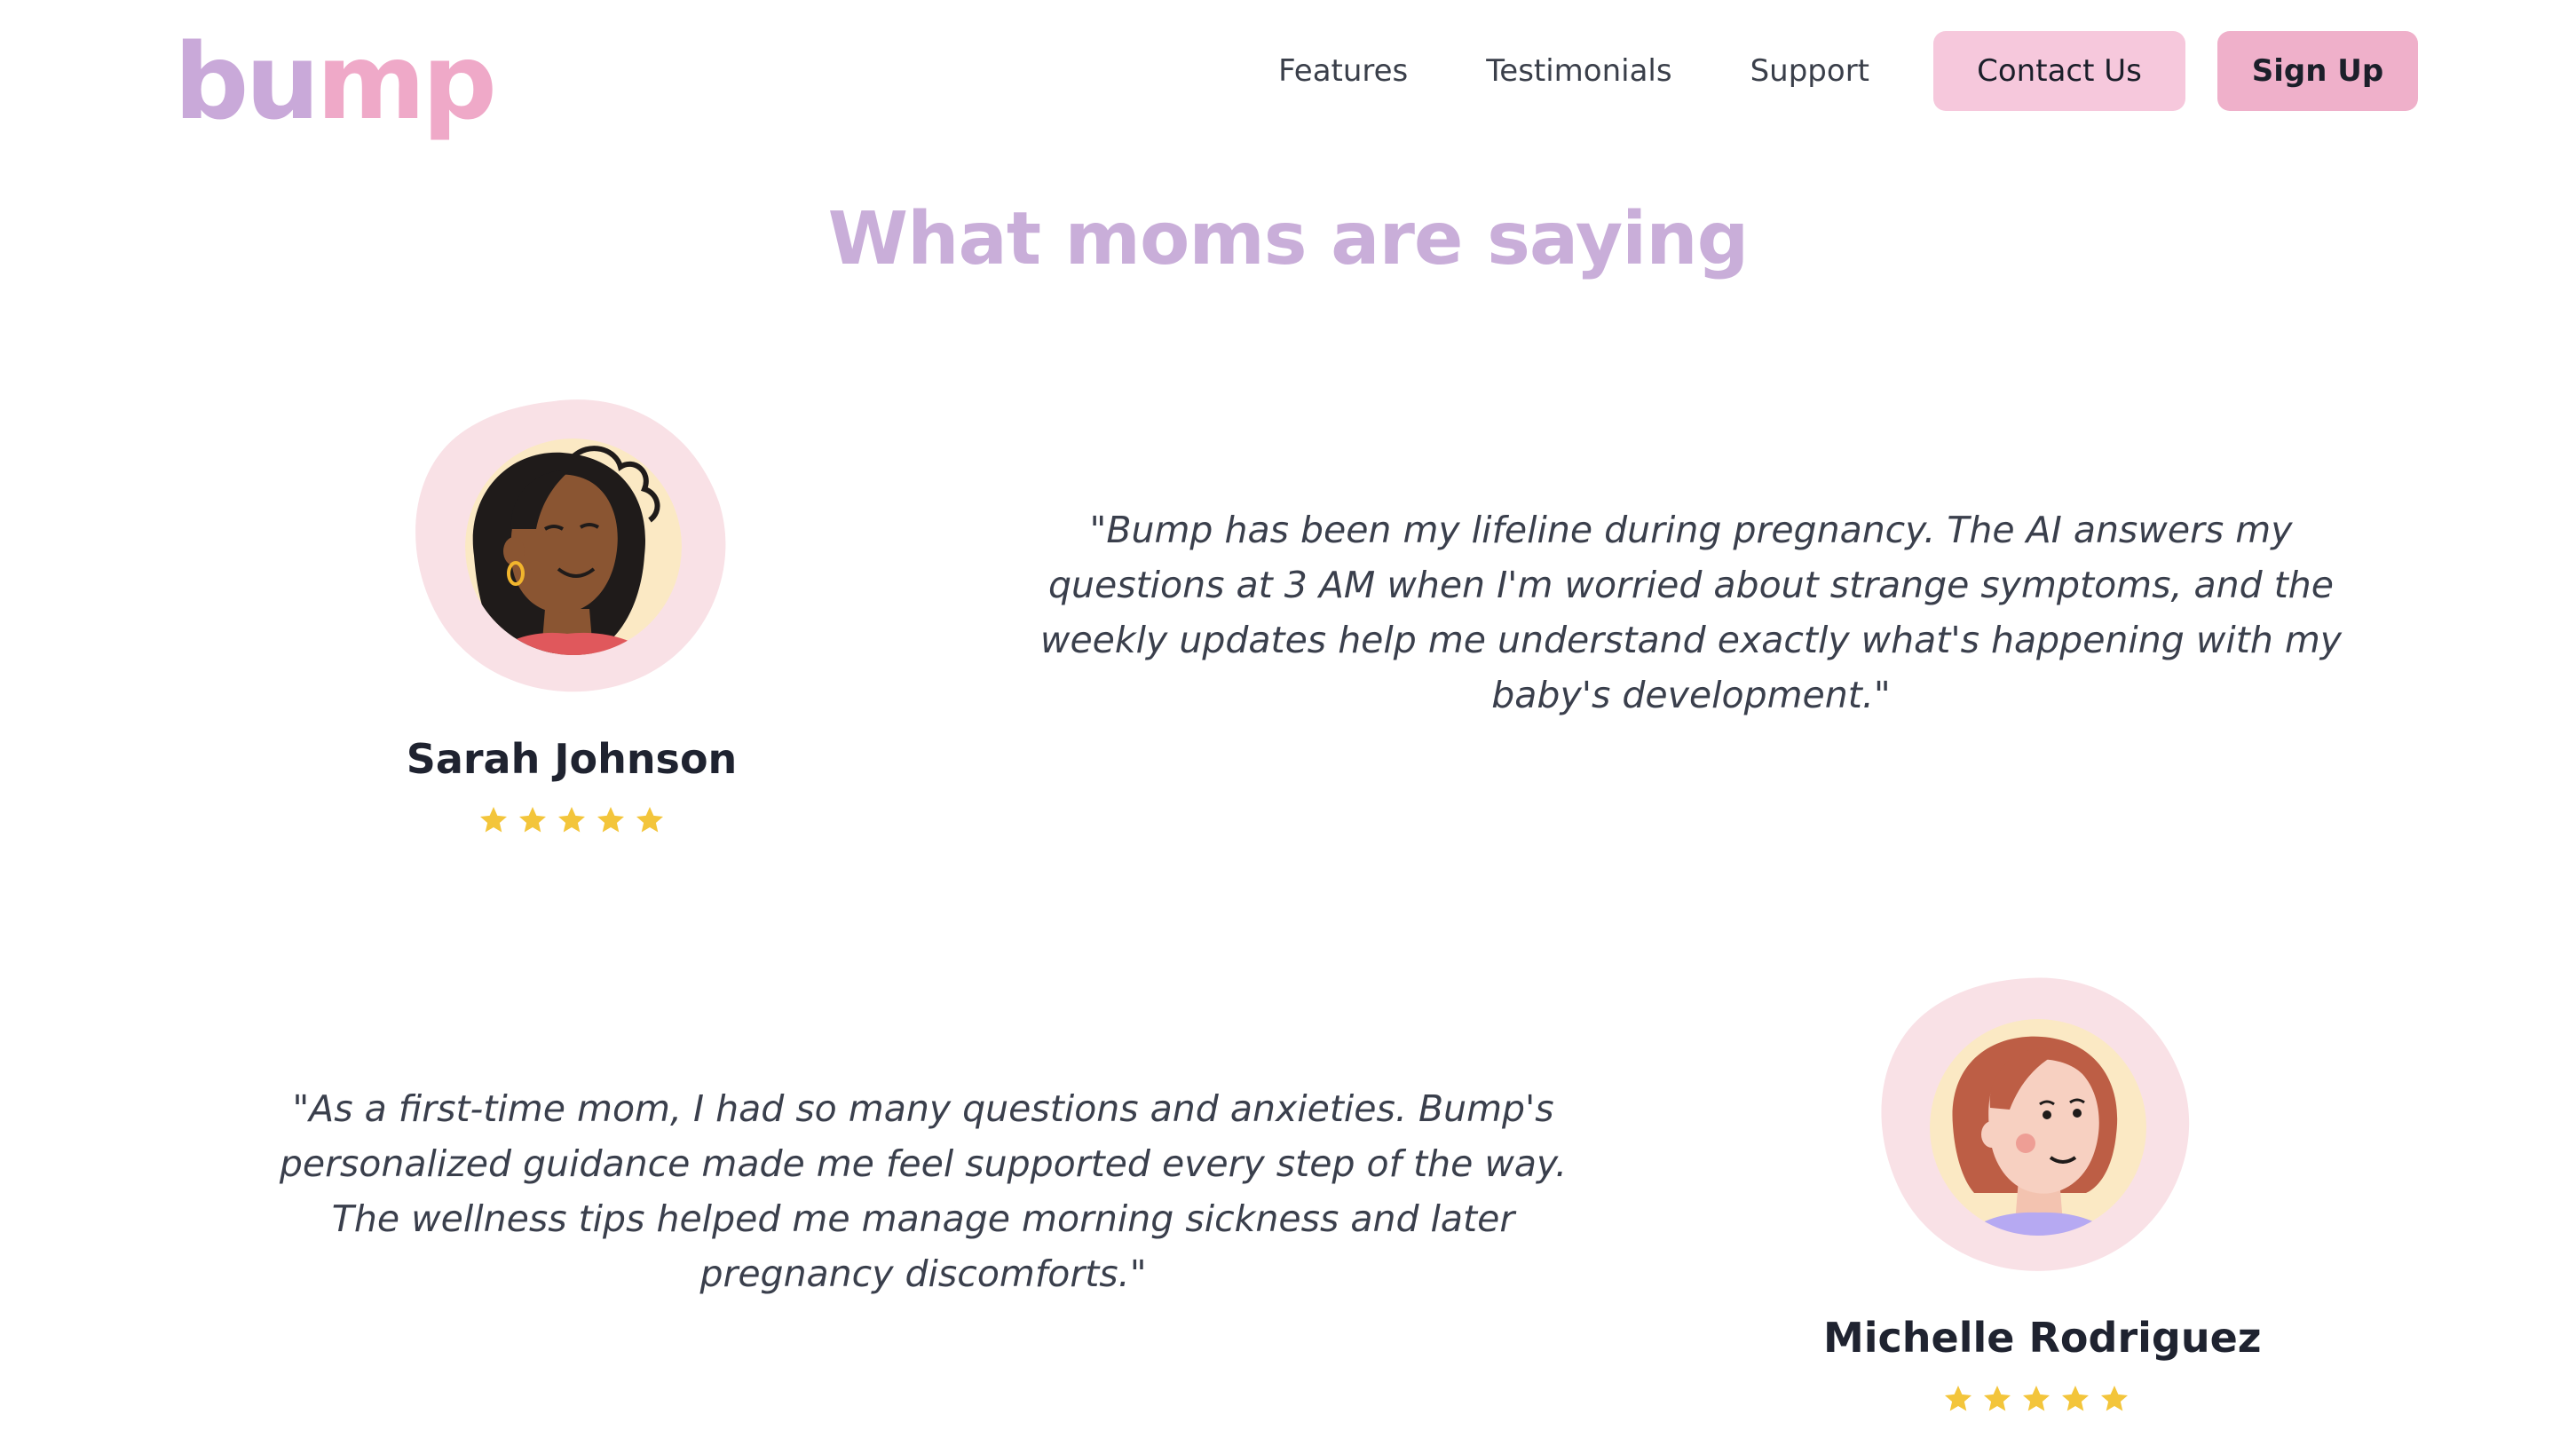 This screenshot has width=2576, height=1438. I want to click on sign-up-button: Sign Up, so click(2317, 71).